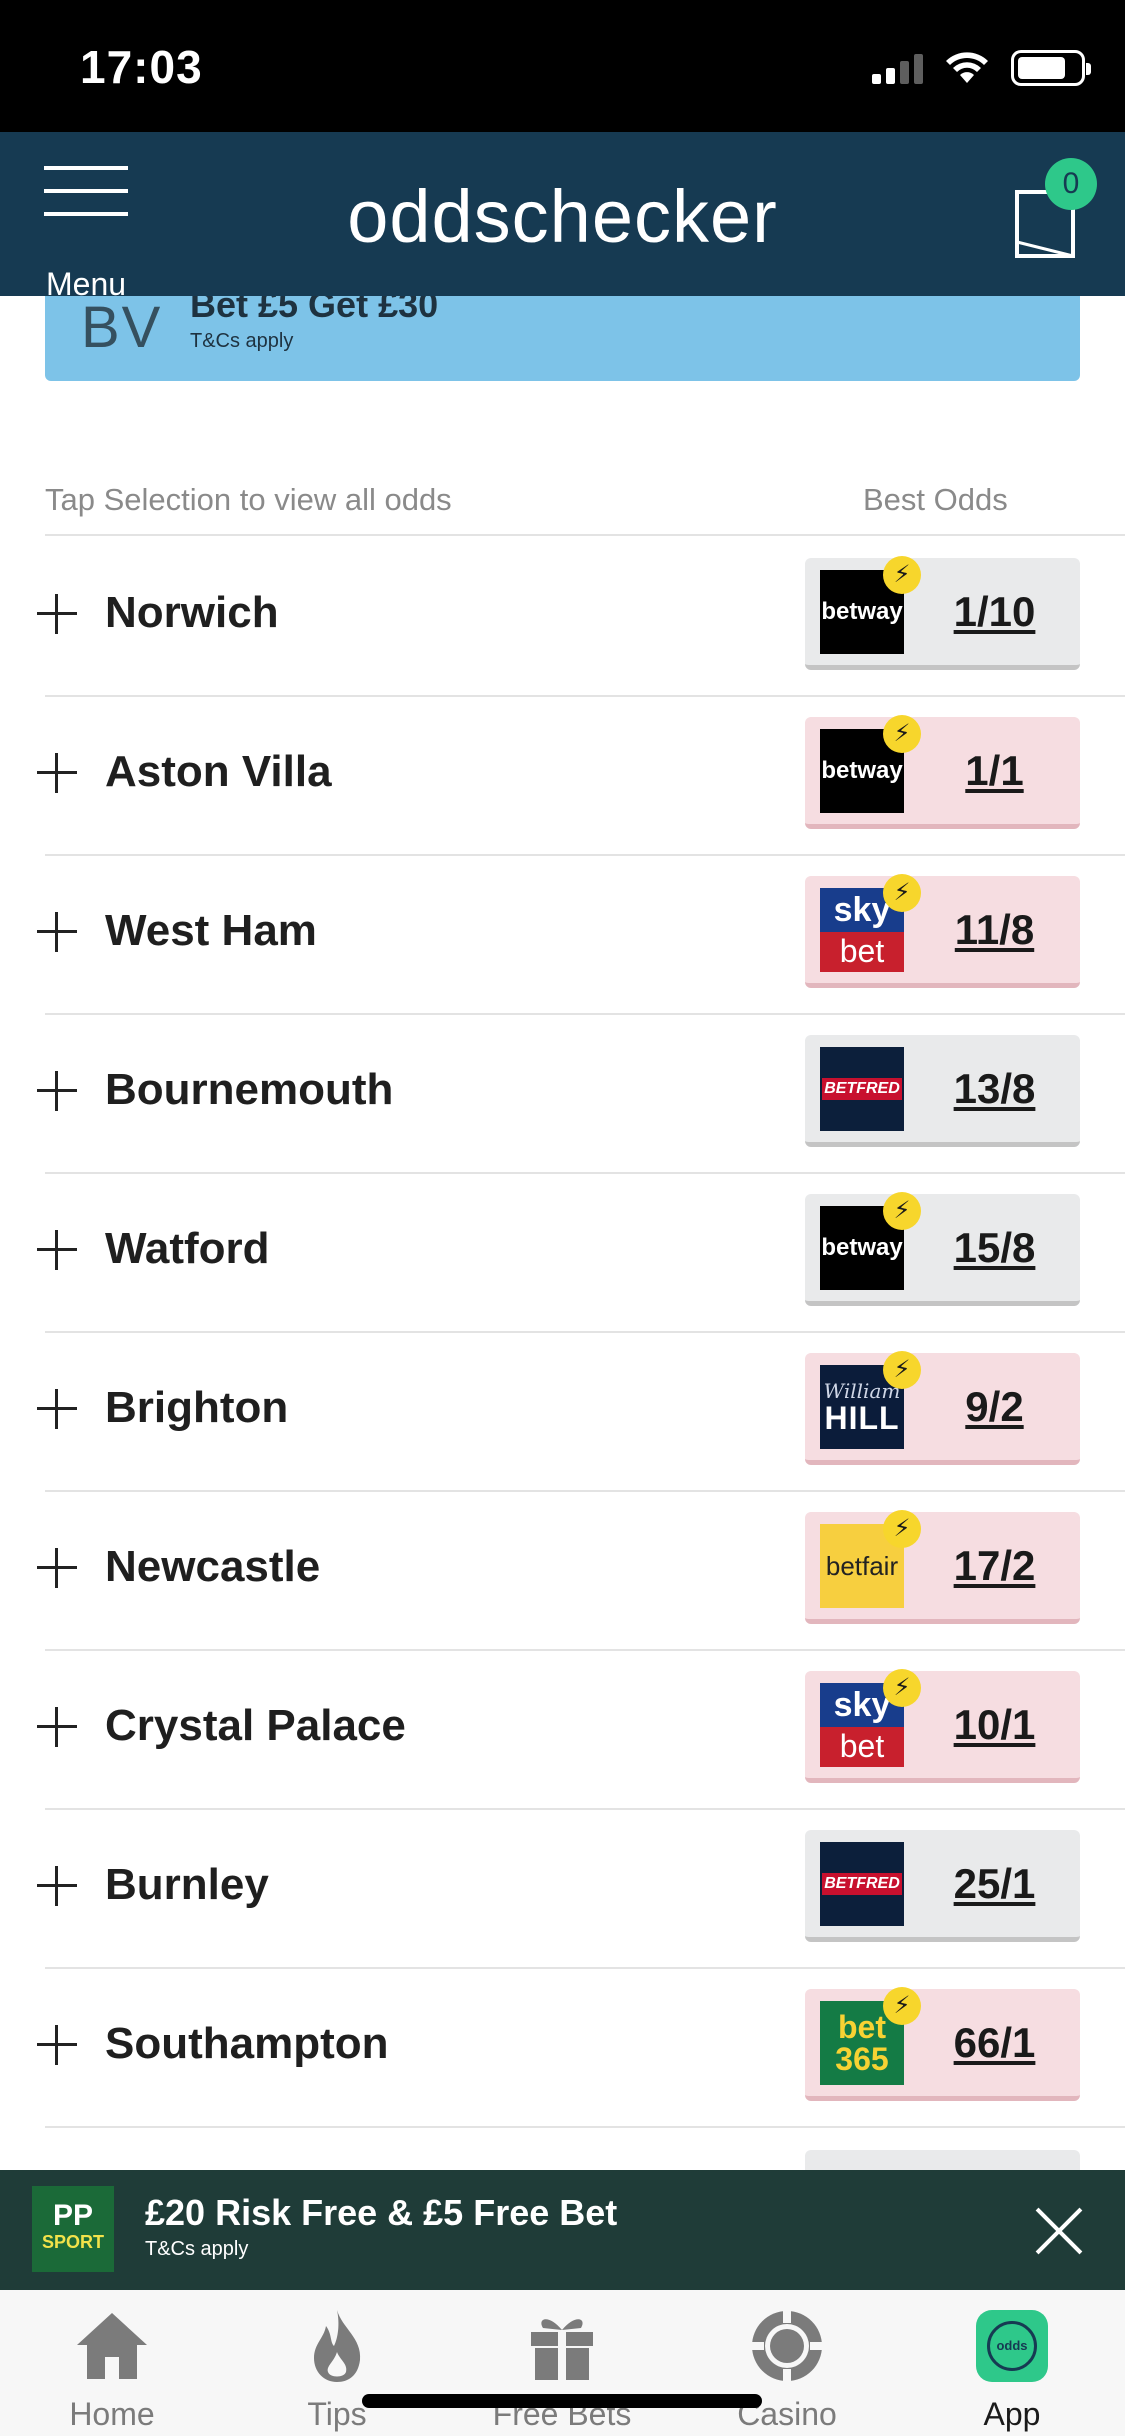  I want to click on best-odds-button: betway ⚡ 15/8, so click(942, 1249).